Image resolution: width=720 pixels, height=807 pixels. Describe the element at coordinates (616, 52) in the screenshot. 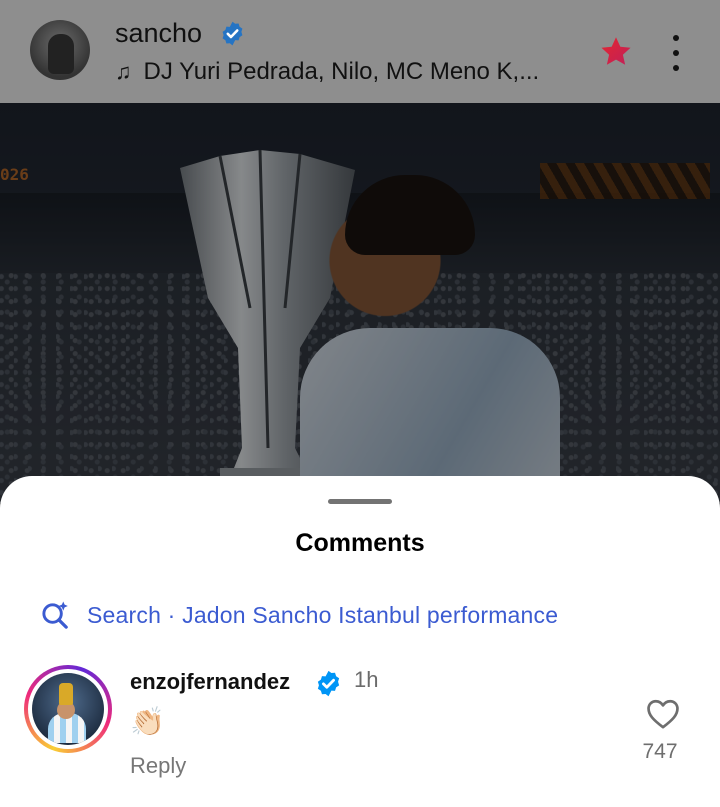

I see `star-icon` at that location.